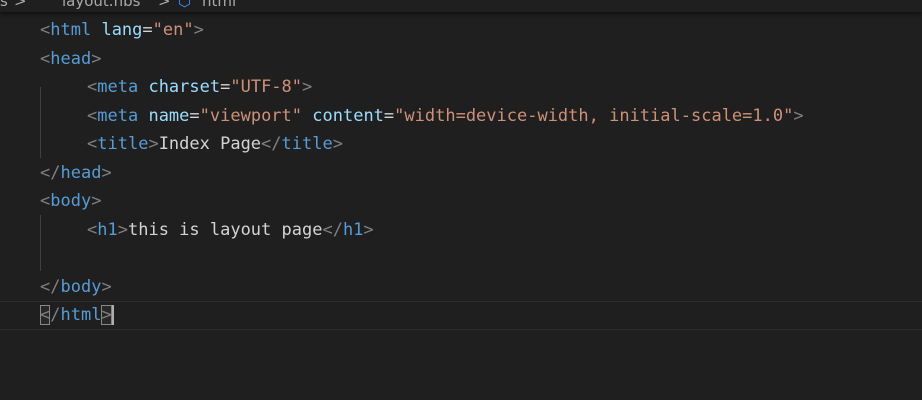 This screenshot has height=400, width=922. Describe the element at coordinates (219, 5) in the screenshot. I see `breadcrumb-item-symbol: html` at that location.